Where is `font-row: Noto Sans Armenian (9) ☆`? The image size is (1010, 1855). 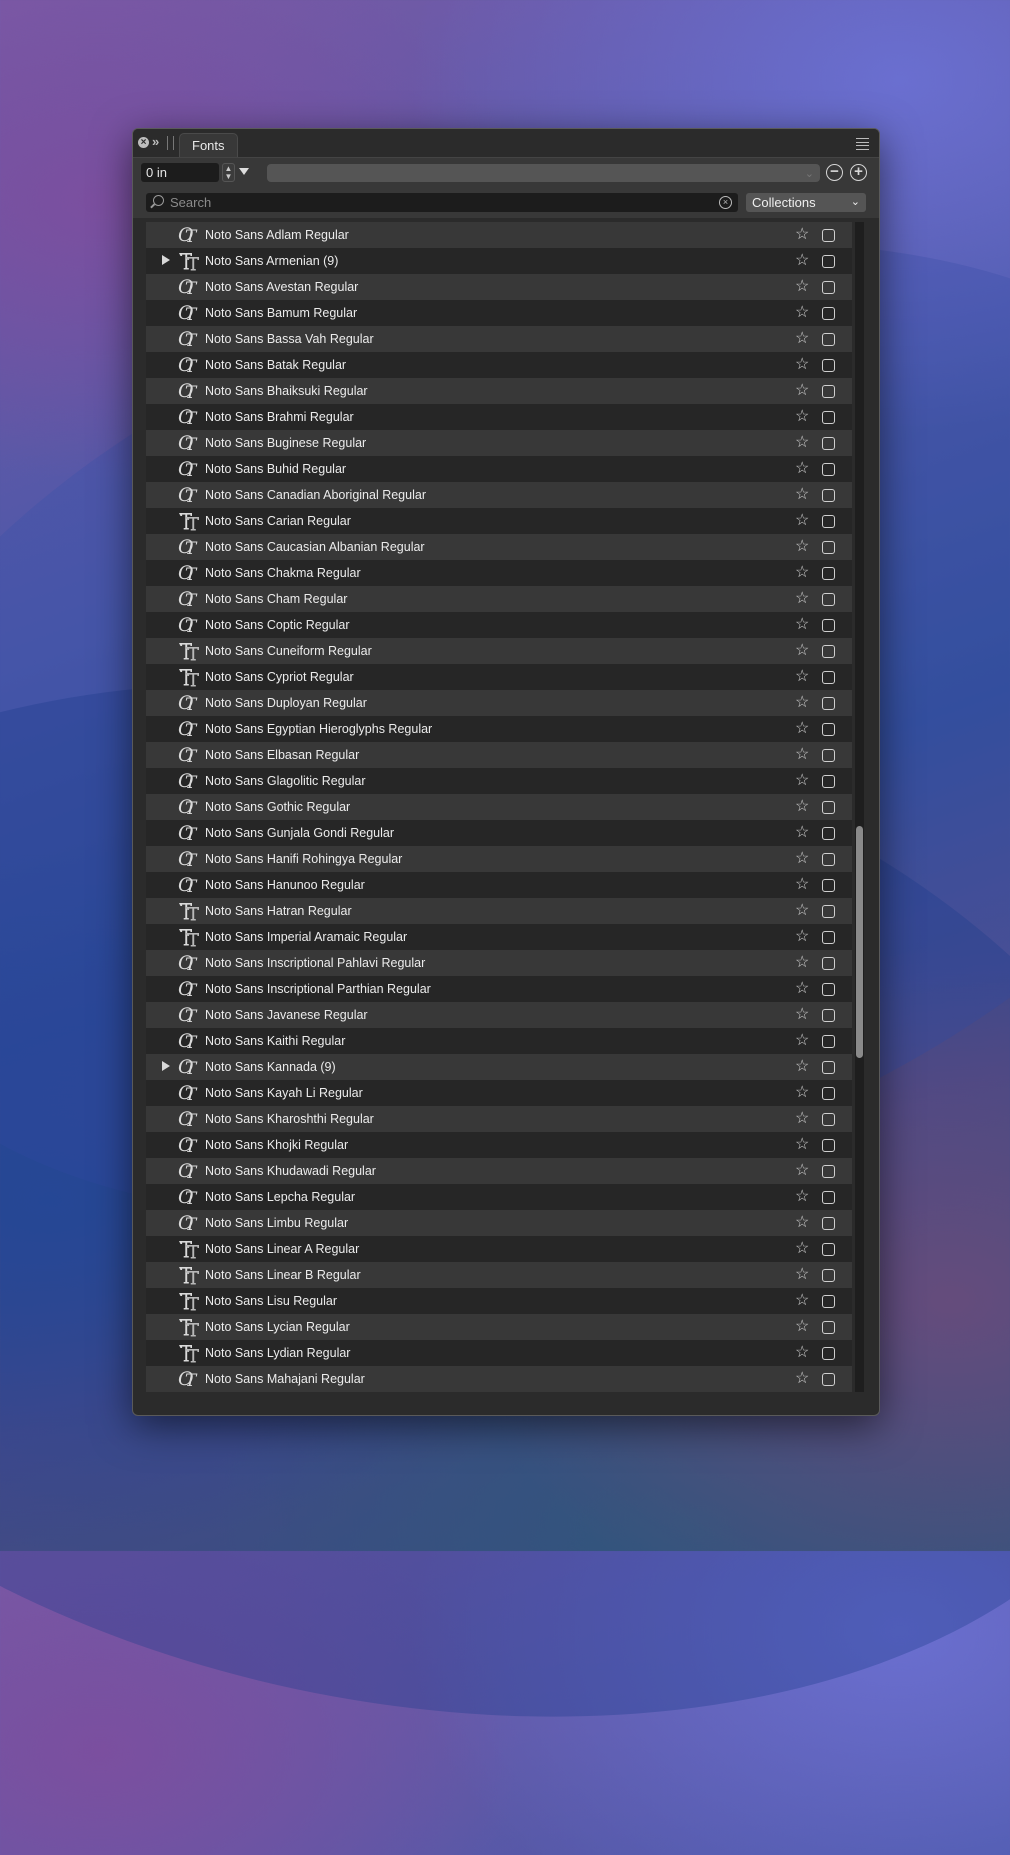 font-row: Noto Sans Armenian (9) ☆ is located at coordinates (499, 261).